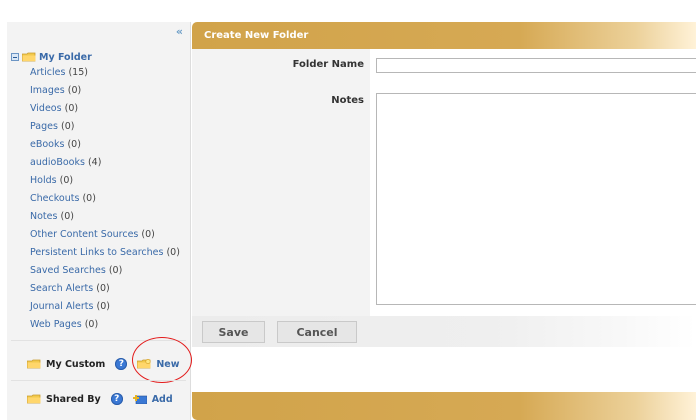  Describe the element at coordinates (328, 64) in the screenshot. I see `folder-name-label: Folder Name` at that location.